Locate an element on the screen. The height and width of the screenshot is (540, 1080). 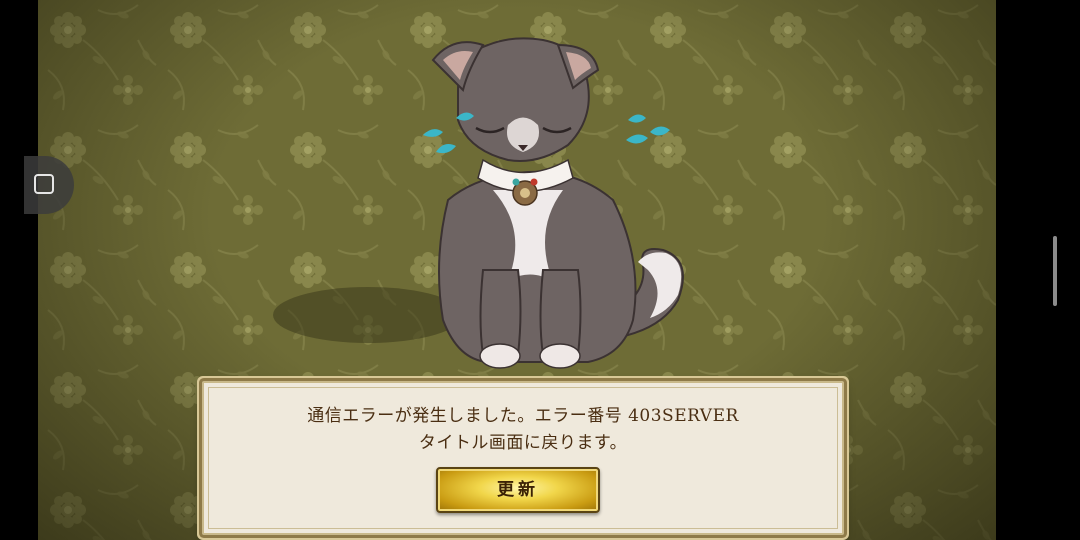
edge-scrollbar is located at coordinates (1055, 271).